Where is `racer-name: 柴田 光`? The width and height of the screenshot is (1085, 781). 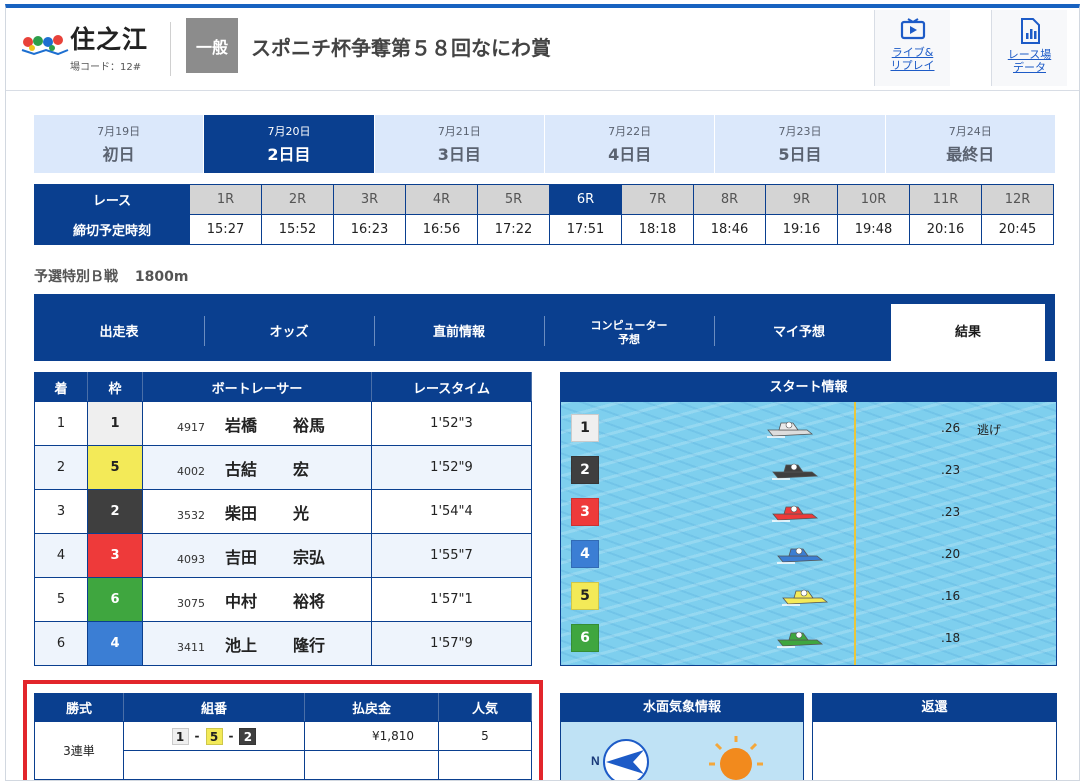
racer-name: 柴田 光 is located at coordinates (281, 512).